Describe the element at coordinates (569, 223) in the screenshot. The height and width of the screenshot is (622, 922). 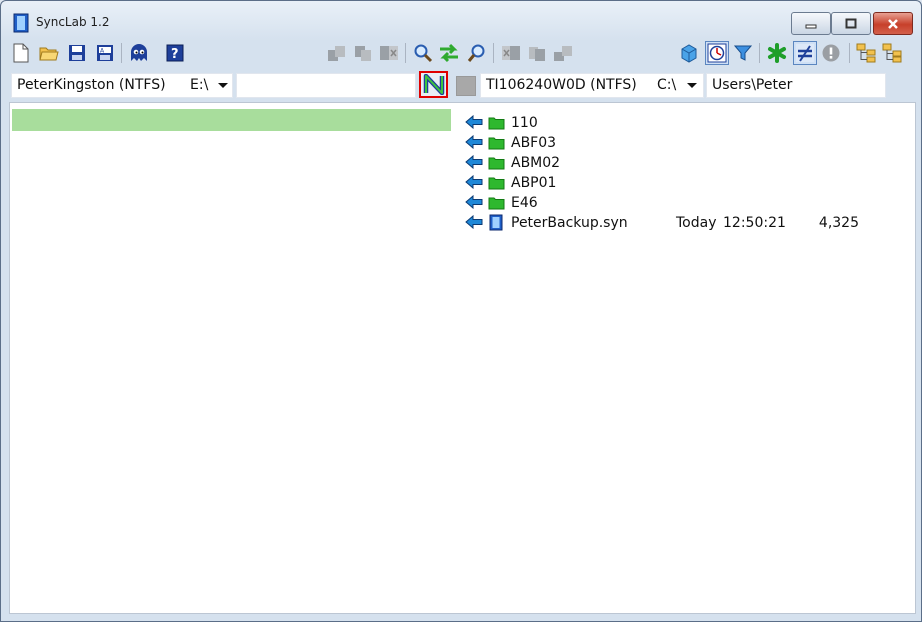
I see `file-name: PeterBackup.syn` at that location.